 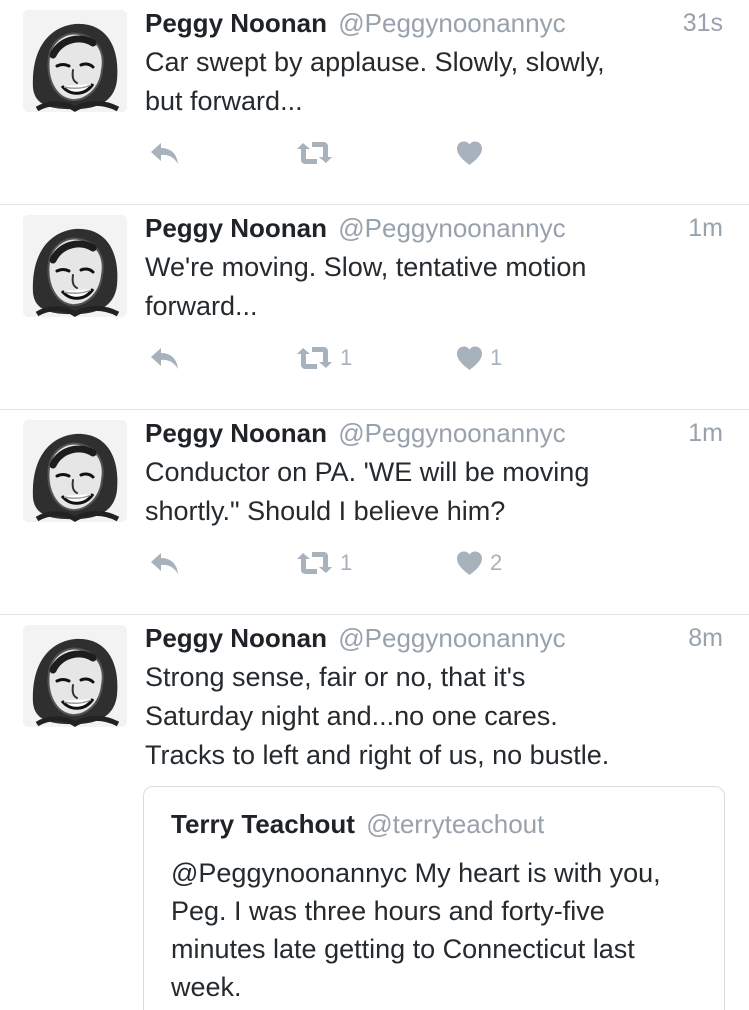 What do you see at coordinates (355, 153) in the screenshot?
I see `tweet-actions` at bounding box center [355, 153].